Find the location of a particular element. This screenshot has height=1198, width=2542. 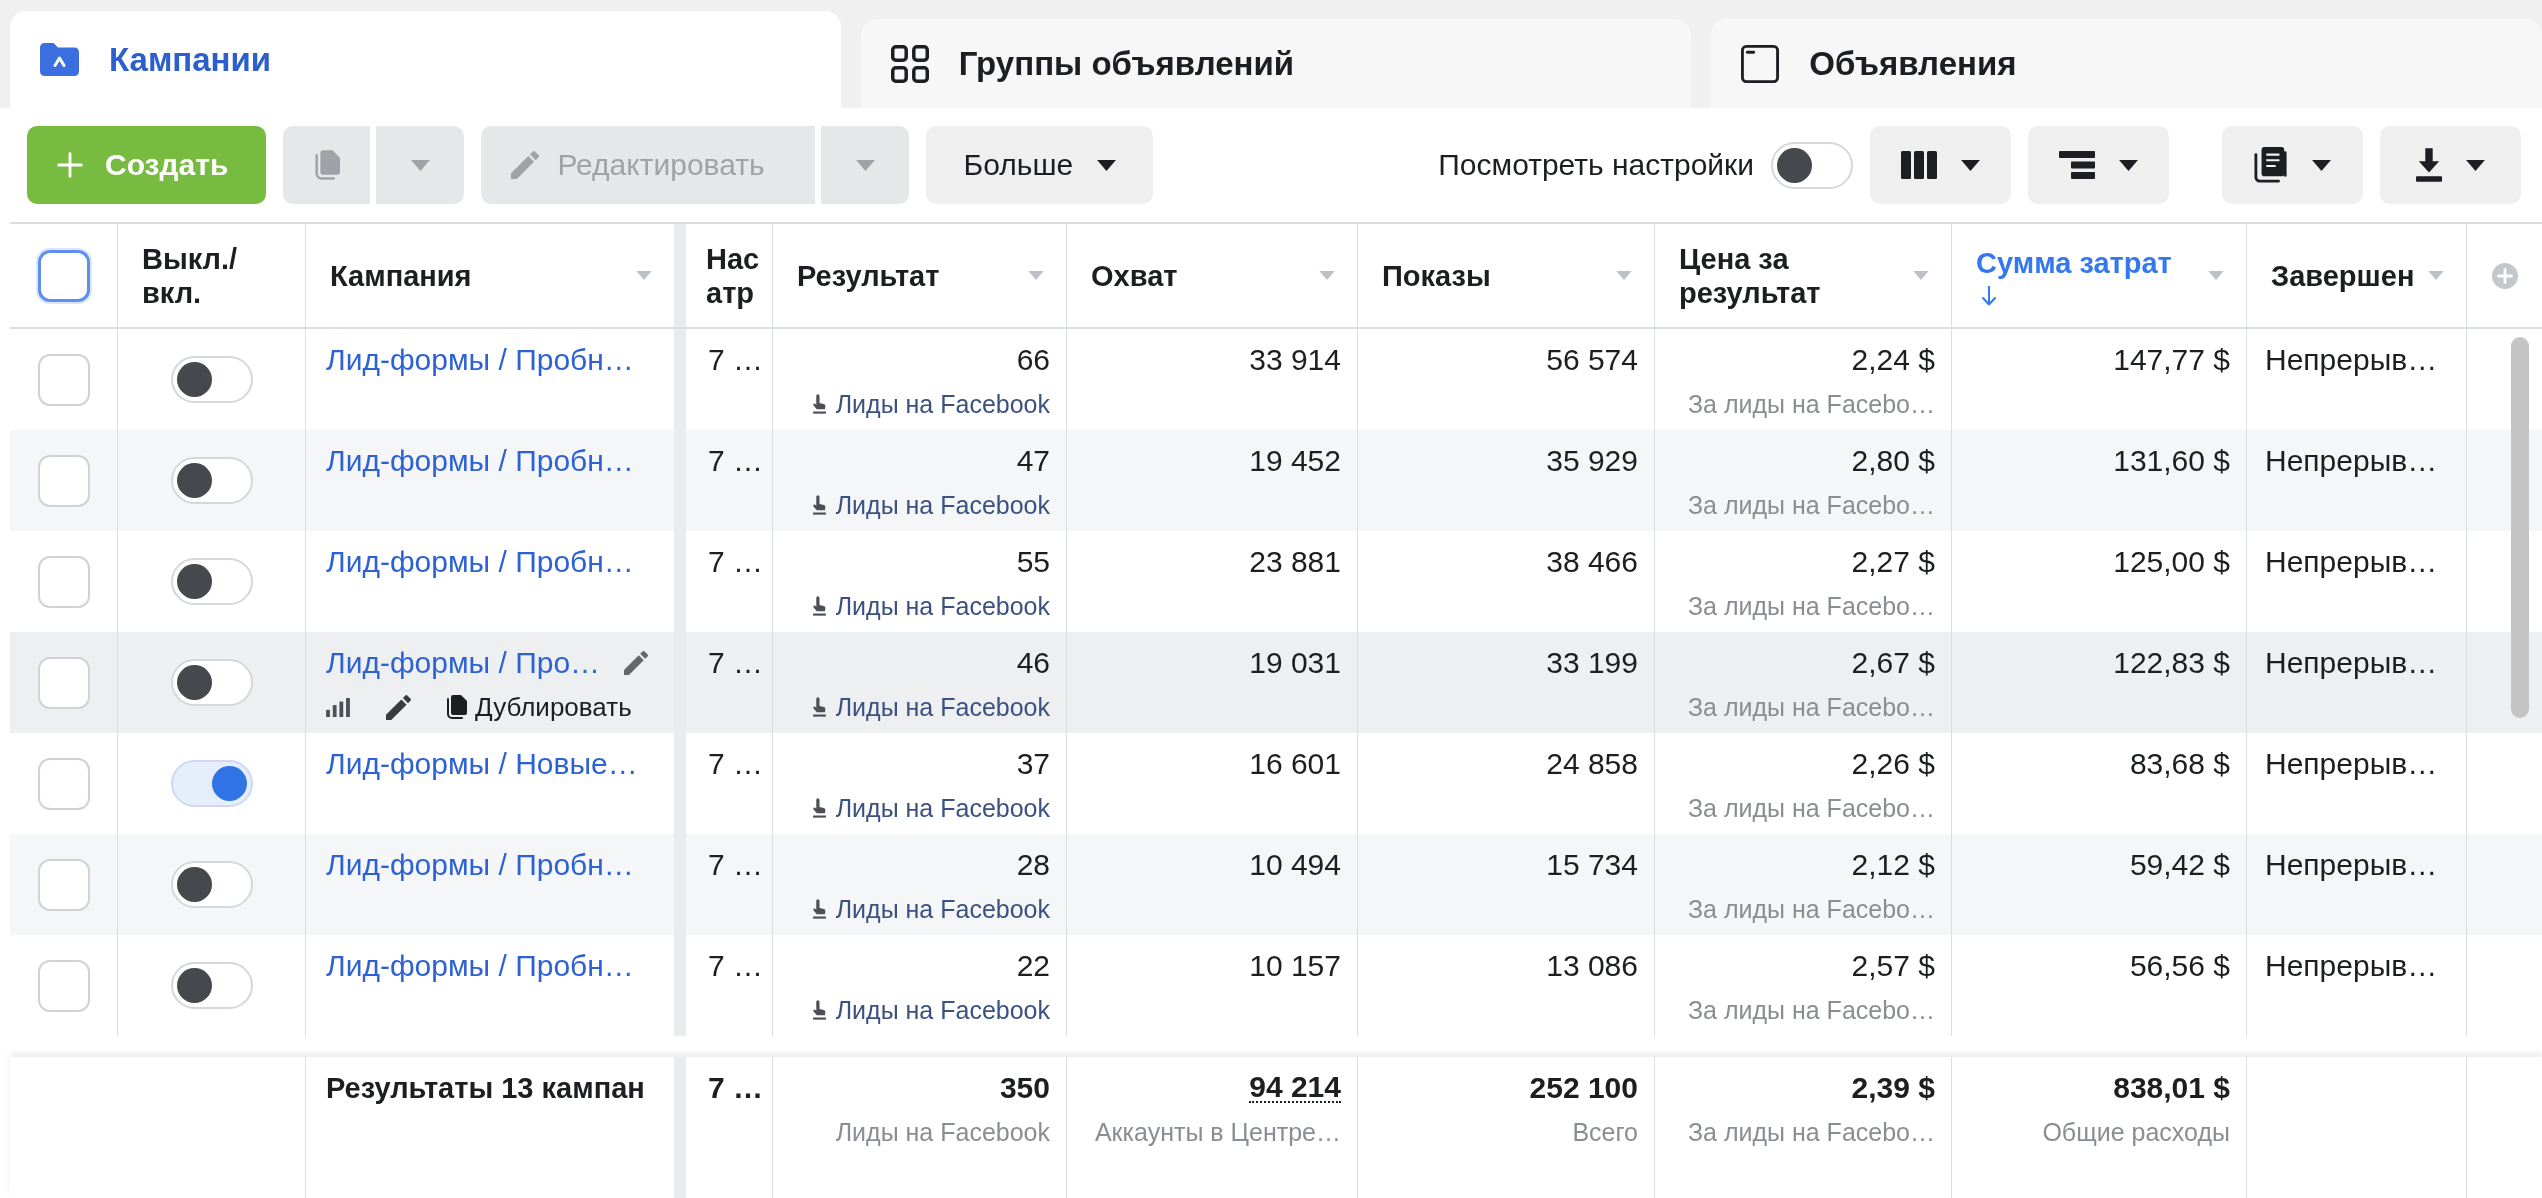

tab: Объявления is located at coordinates (2126, 63).